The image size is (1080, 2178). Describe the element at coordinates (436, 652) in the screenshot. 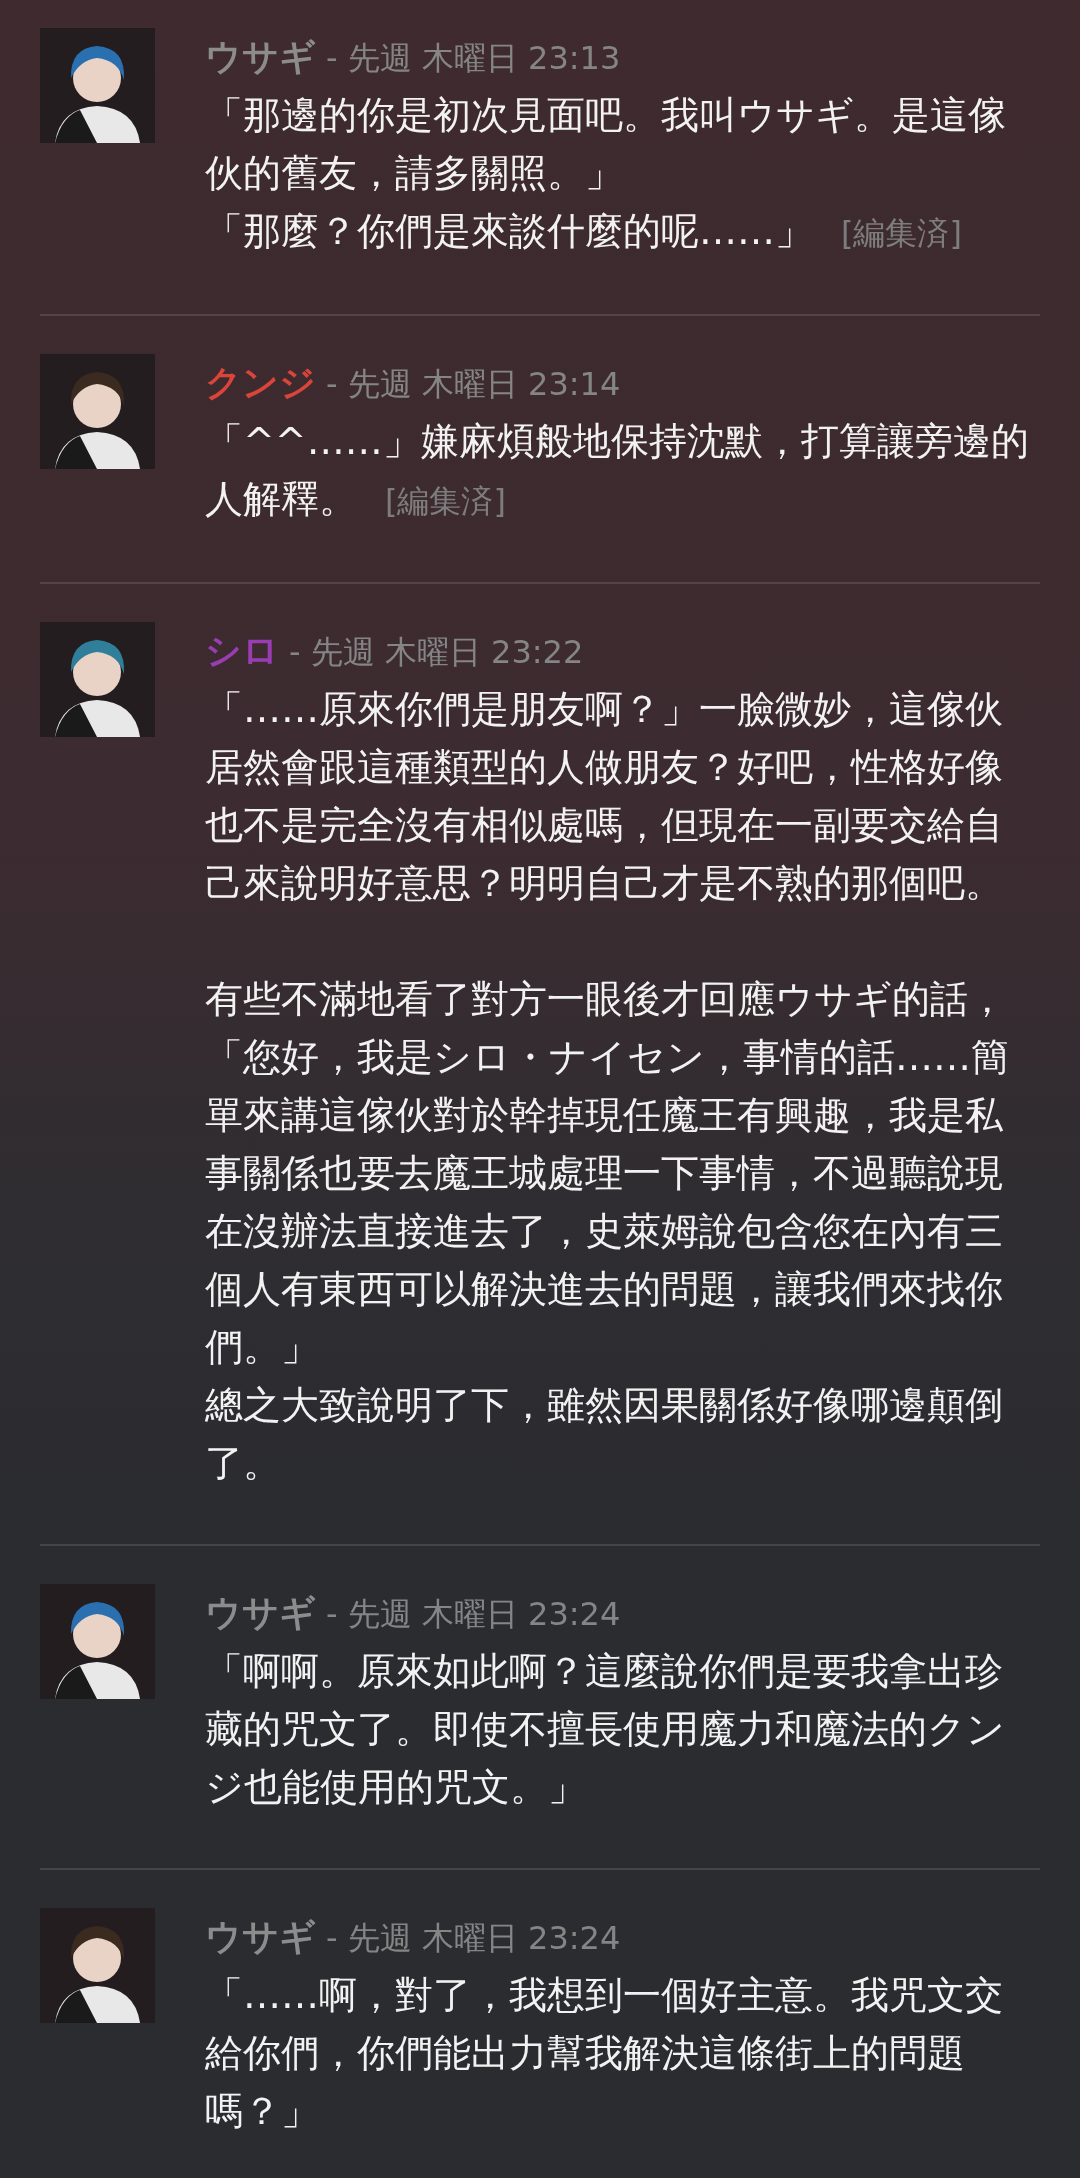

I see `timestamp: - 先週 木曜日 23:22` at that location.